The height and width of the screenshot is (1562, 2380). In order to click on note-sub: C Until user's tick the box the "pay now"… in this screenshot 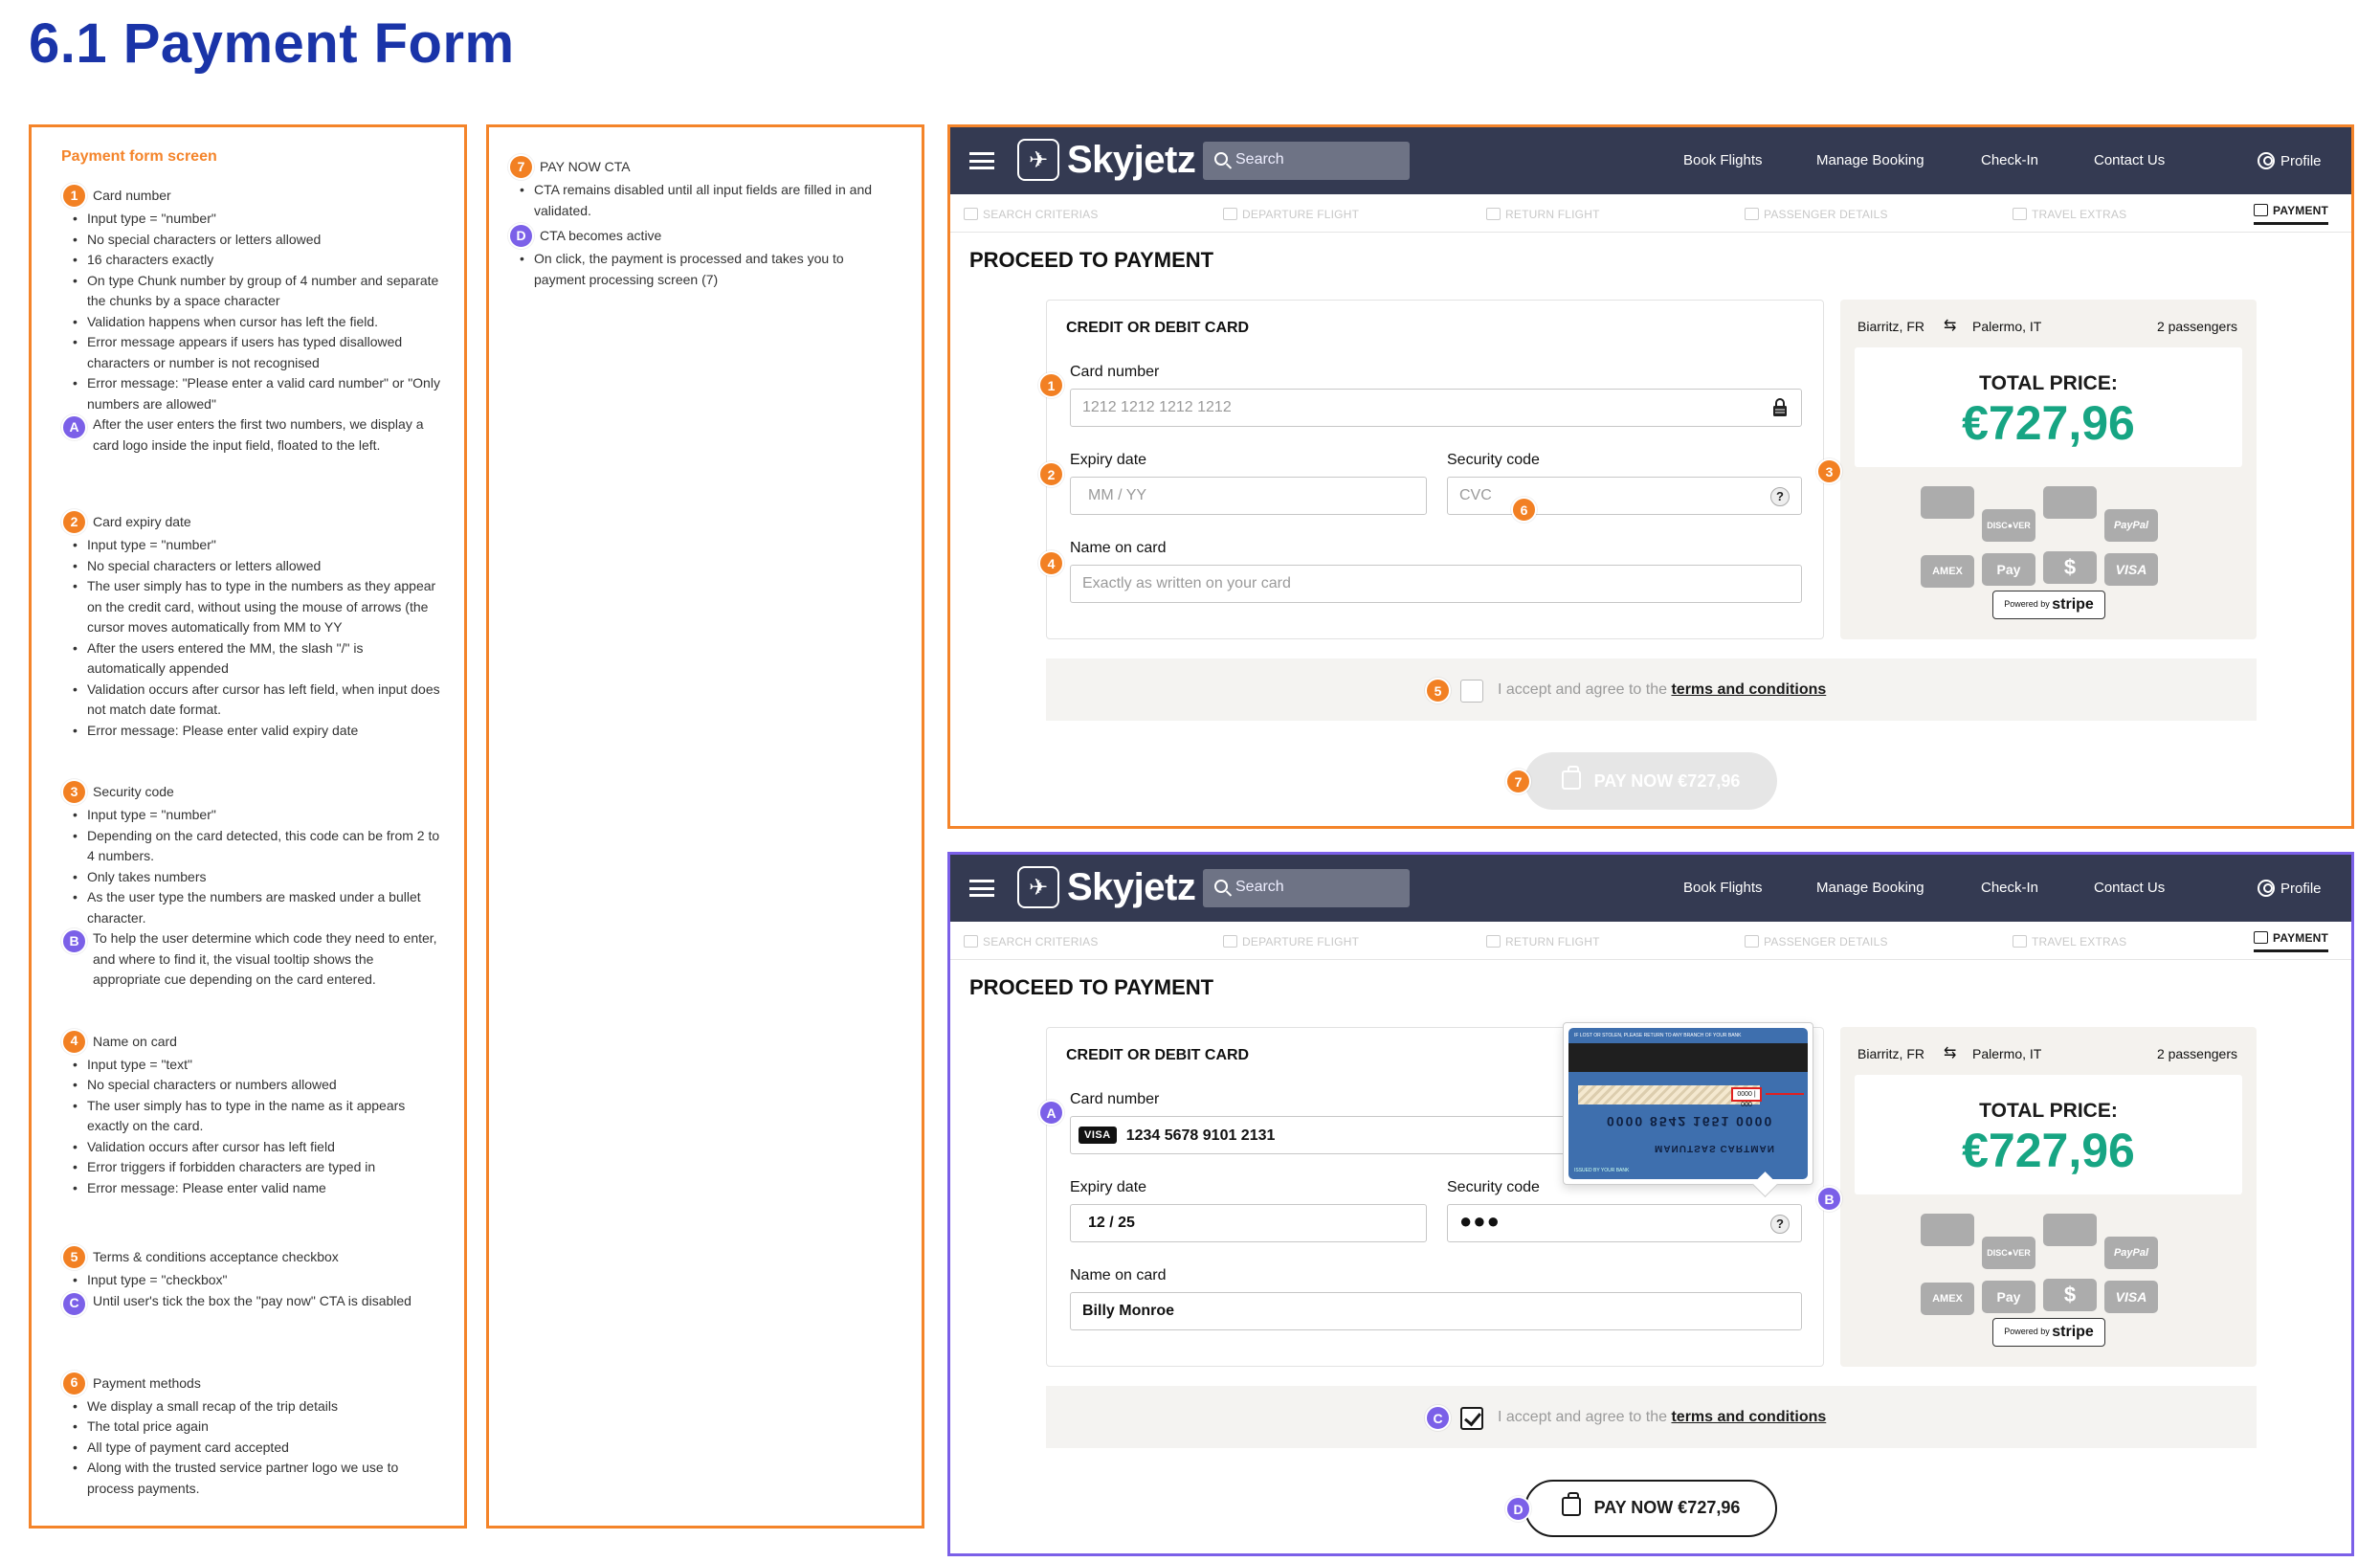, I will do `click(251, 1303)`.